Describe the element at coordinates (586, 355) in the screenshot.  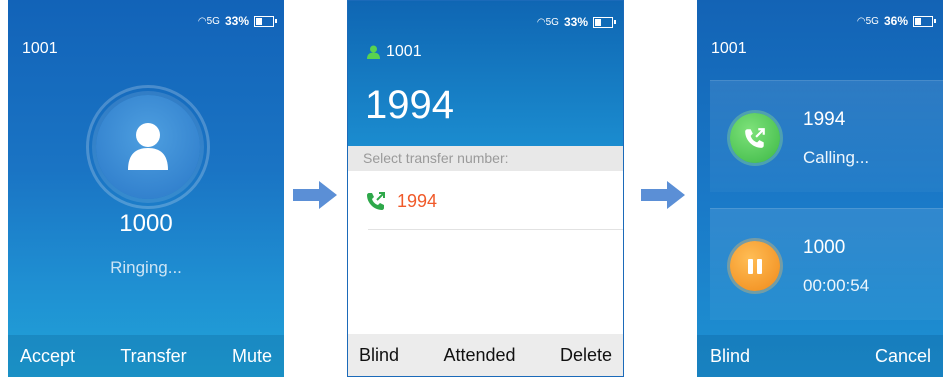
I see `delete-softkey: Delete` at that location.